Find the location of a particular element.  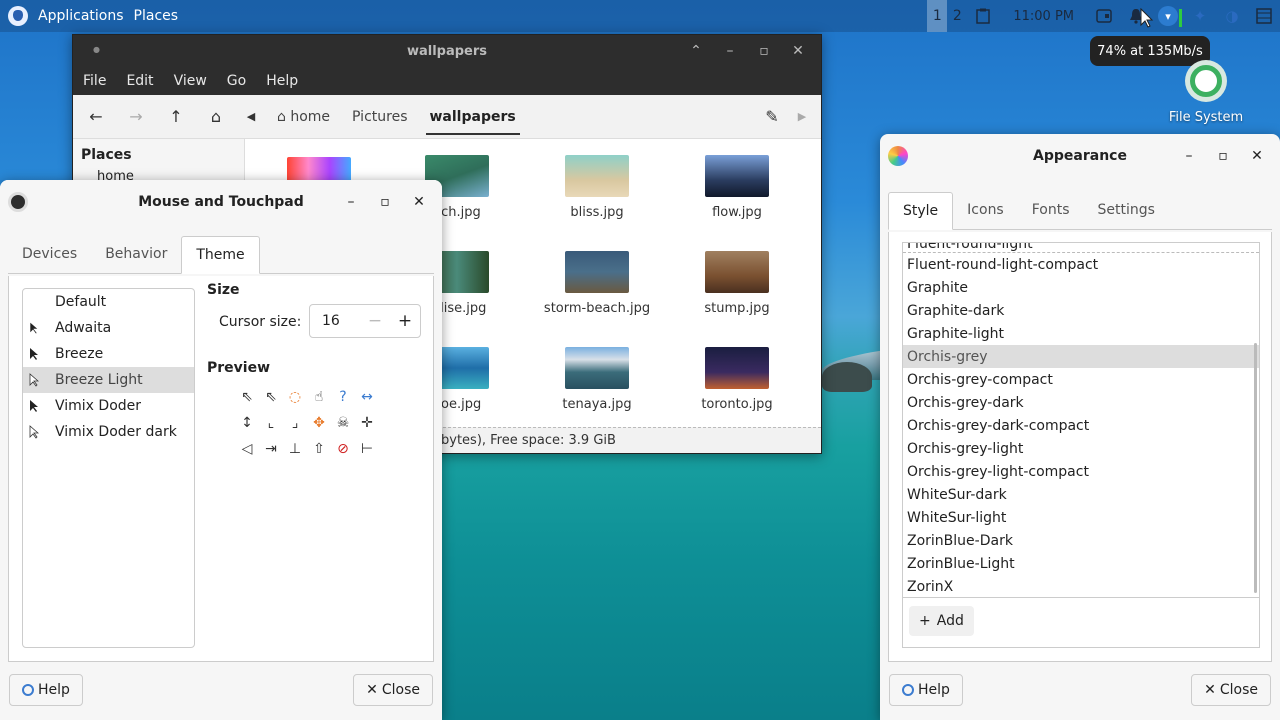

style-item: Orchis-grey-dark is located at coordinates (1081, 402).